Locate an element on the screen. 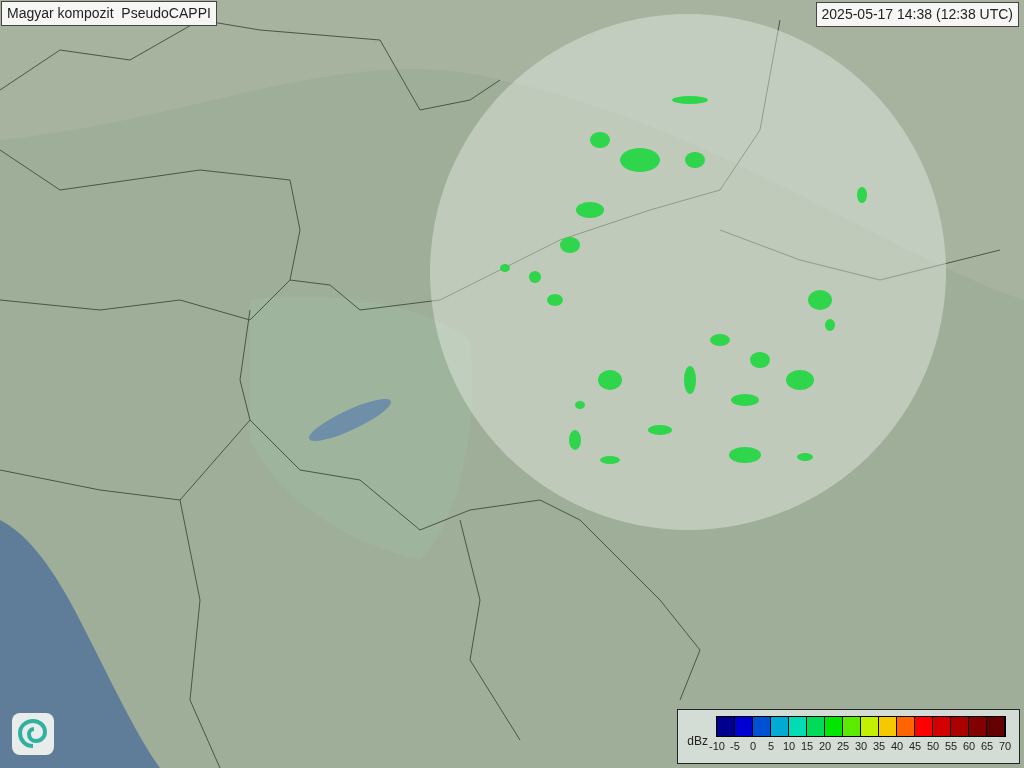 This screenshot has width=1024, height=768. scale-label: 30 is located at coordinates (861, 746).